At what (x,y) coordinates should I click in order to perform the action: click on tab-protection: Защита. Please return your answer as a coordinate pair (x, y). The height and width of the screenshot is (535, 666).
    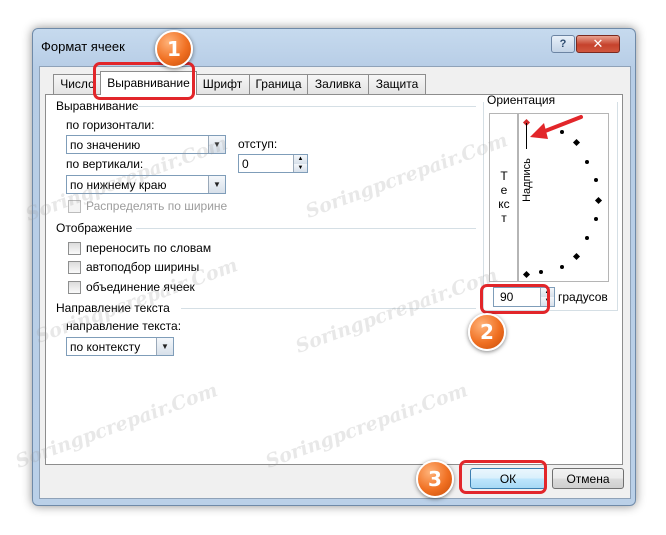
    Looking at the image, I should click on (397, 84).